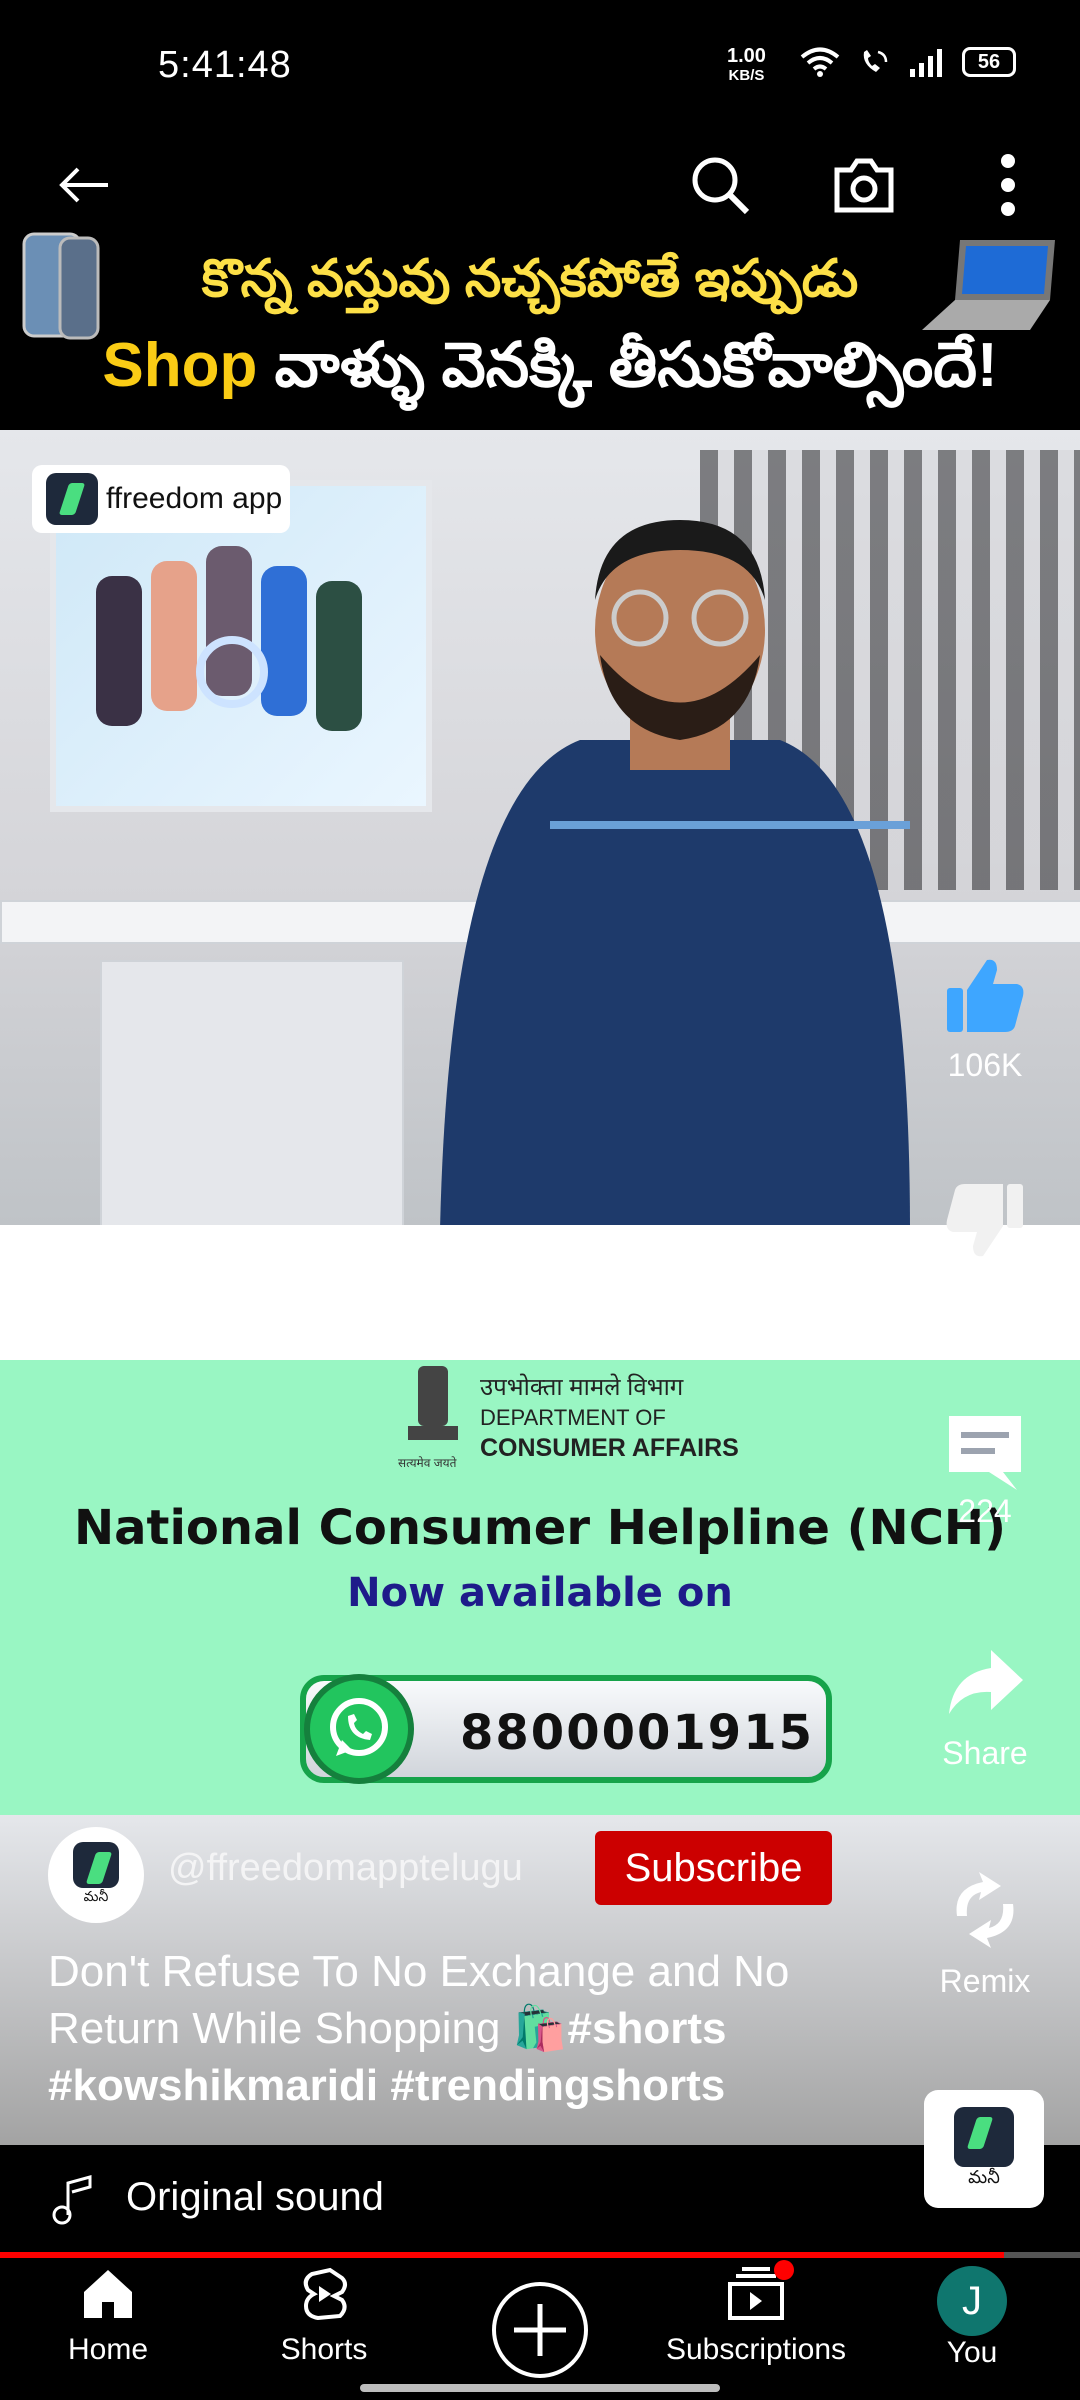 The height and width of the screenshot is (2400, 1080). I want to click on avatar-caption: మనీ, so click(96, 1896).